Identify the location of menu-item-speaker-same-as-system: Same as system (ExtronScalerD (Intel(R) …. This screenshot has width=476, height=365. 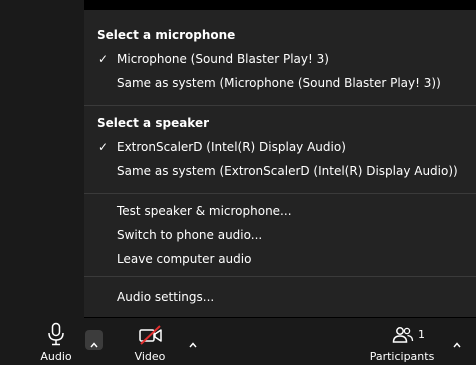
(280, 172).